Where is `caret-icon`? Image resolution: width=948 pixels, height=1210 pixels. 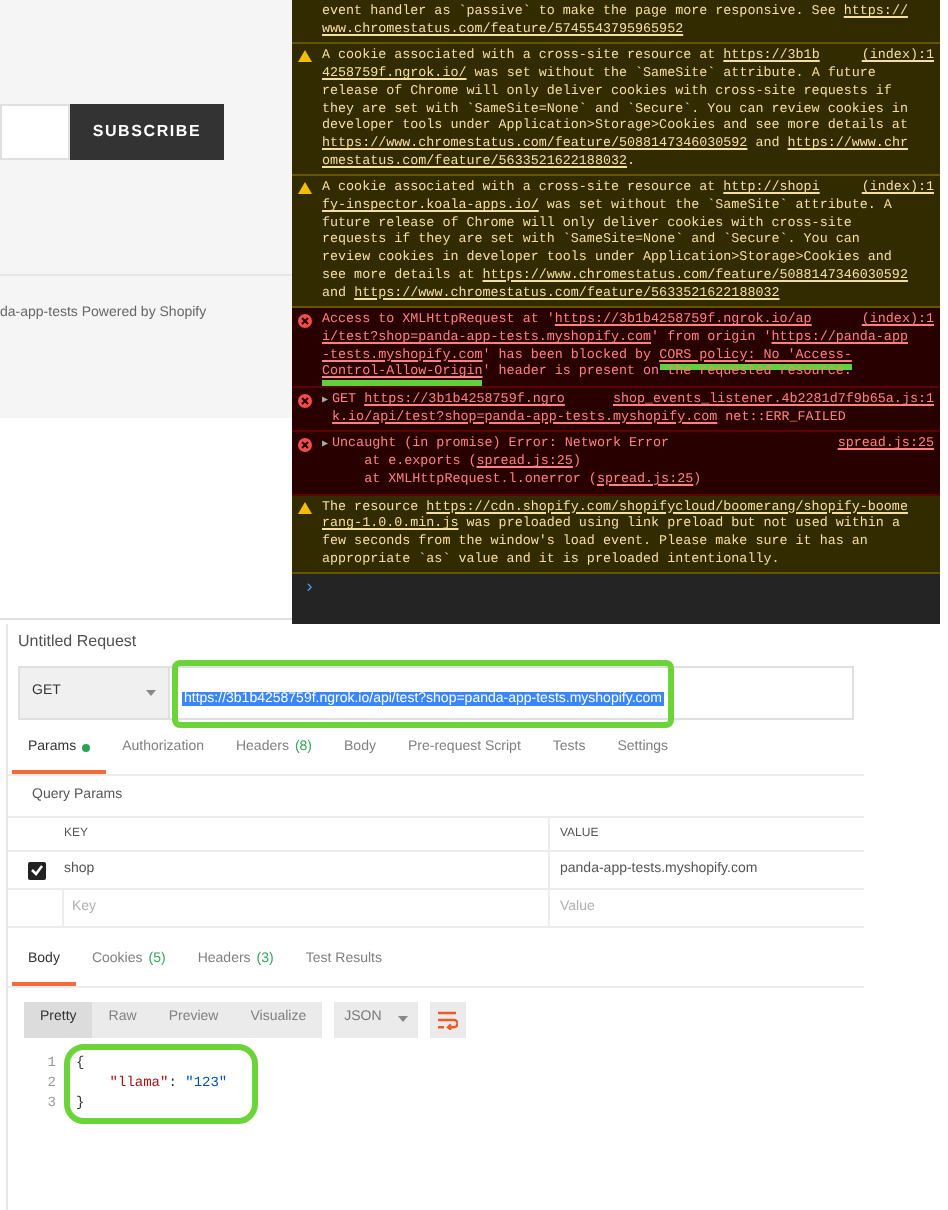 caret-icon is located at coordinates (402, 1019).